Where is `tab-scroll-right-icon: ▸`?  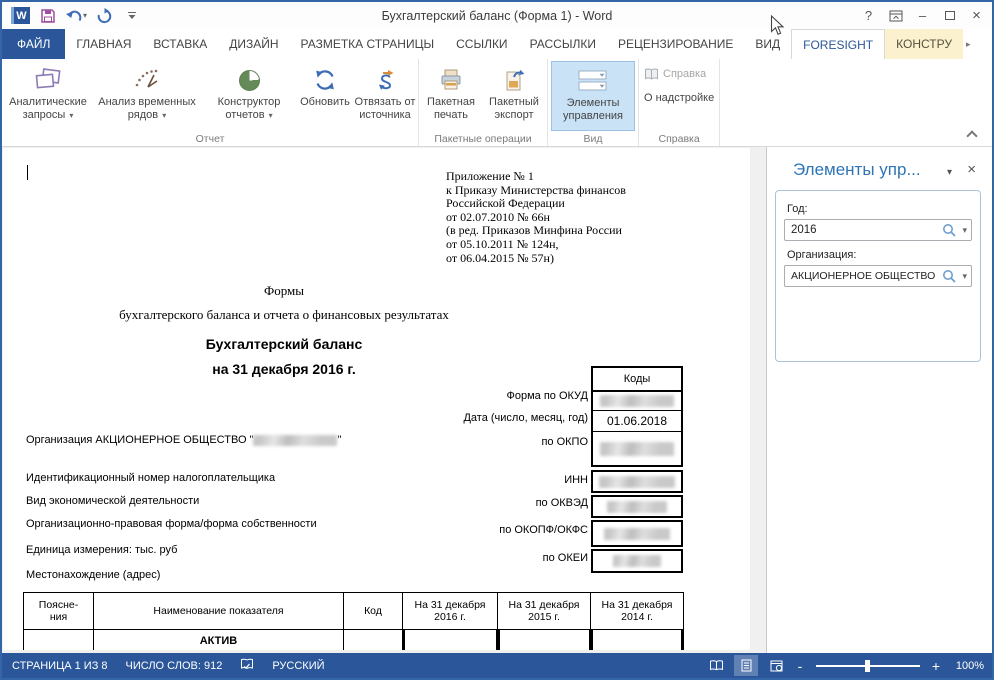
tab-scroll-right-icon: ▸ is located at coordinates (968, 44).